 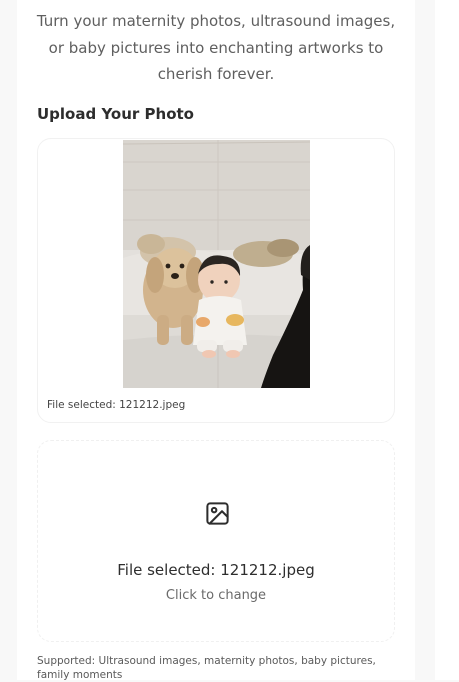 What do you see at coordinates (217, 513) in the screenshot?
I see `image-icon` at bounding box center [217, 513].